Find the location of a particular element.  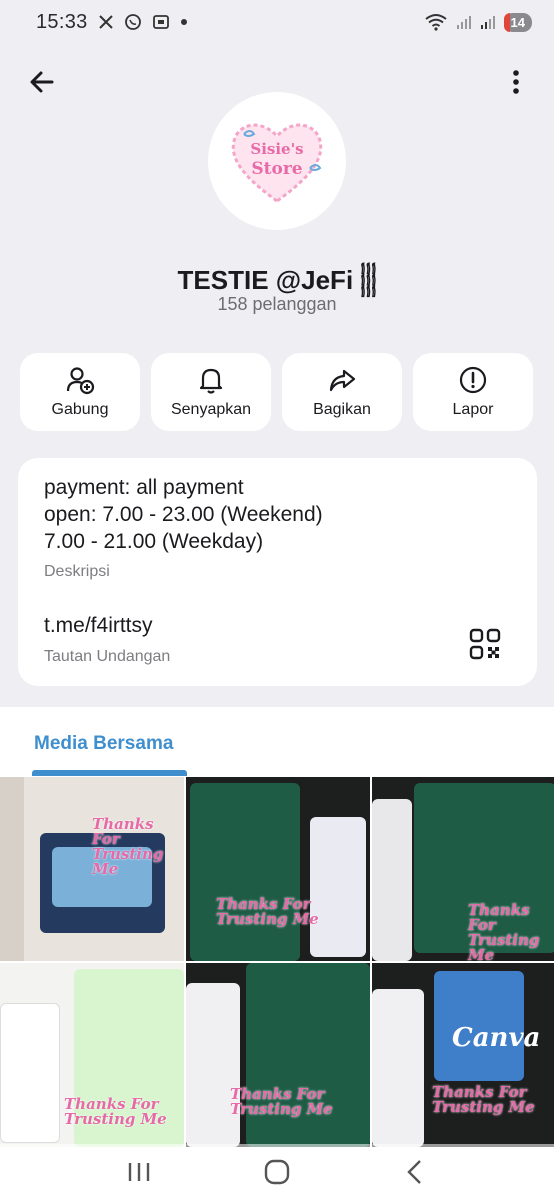

home-icon is located at coordinates (277, 1172).